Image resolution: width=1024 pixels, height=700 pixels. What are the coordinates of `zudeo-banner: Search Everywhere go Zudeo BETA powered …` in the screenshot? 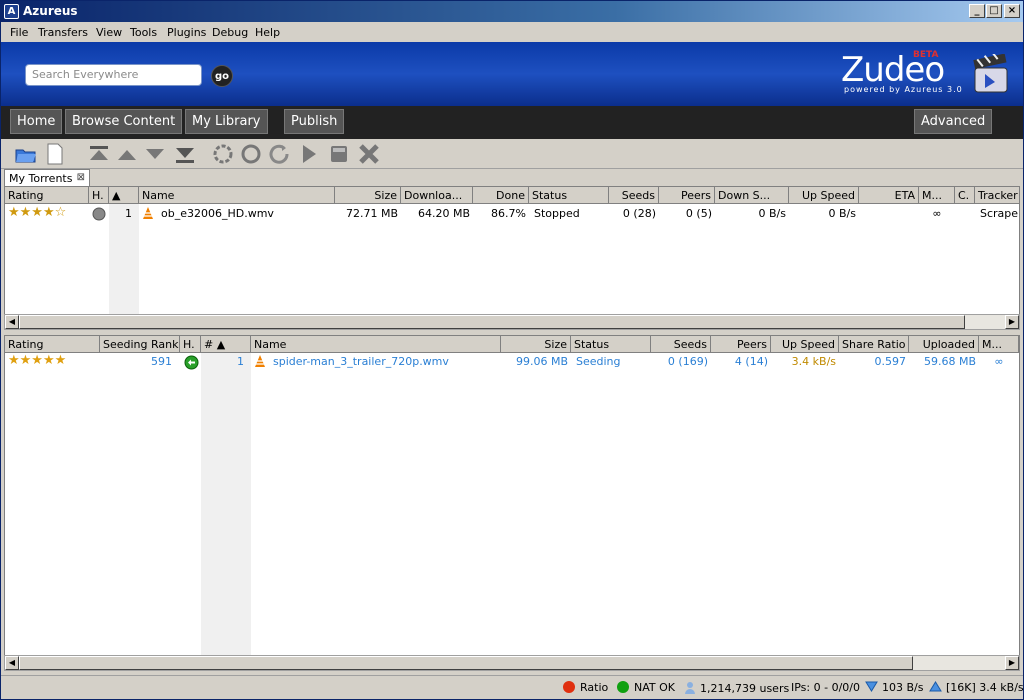 It's located at (512, 74).